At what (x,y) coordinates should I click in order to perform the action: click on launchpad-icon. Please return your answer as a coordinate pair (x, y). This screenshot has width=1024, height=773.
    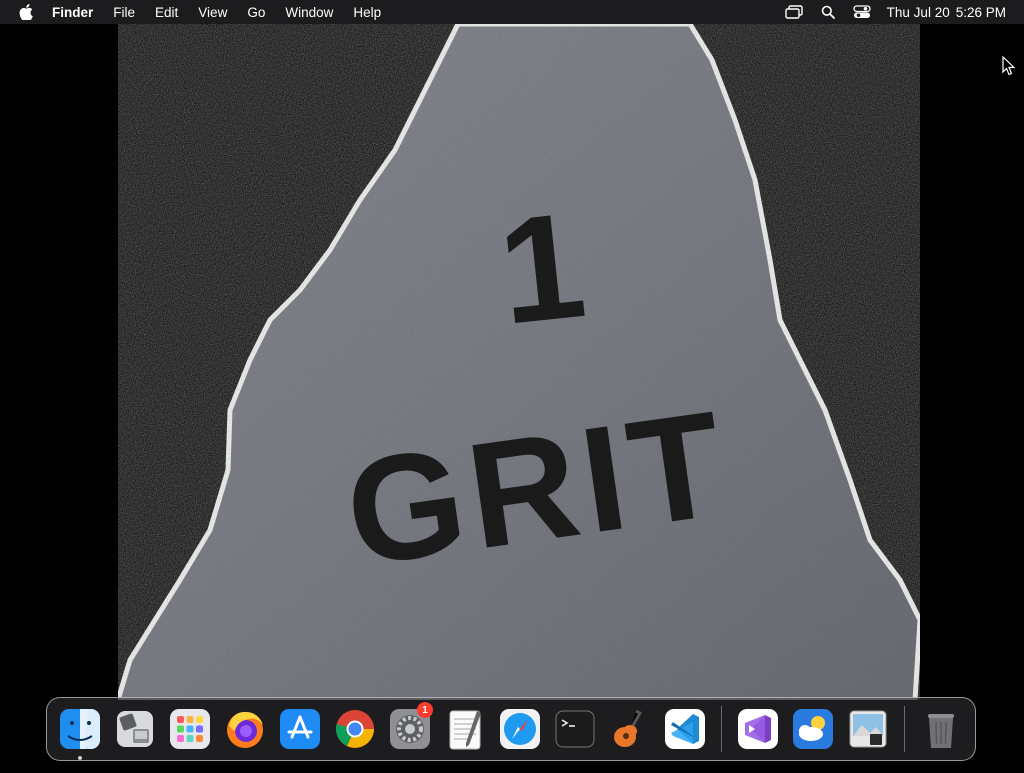
    Looking at the image, I should click on (190, 729).